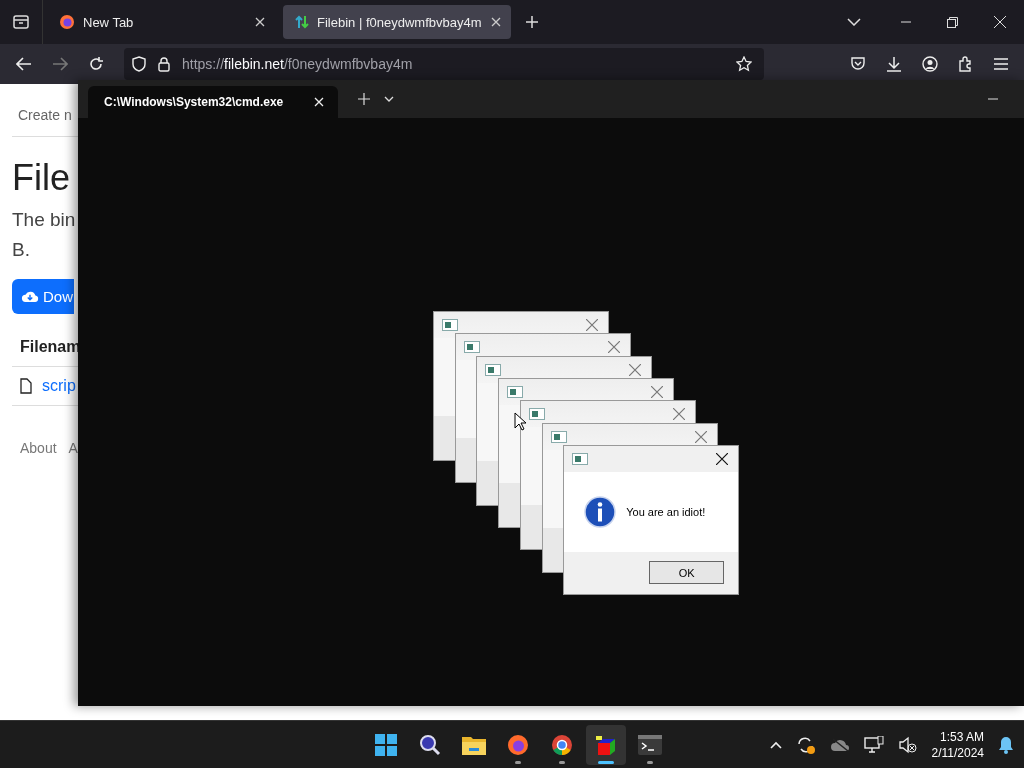 The image size is (1024, 768). Describe the element at coordinates (21, 22) in the screenshot. I see `tab-list-icon` at that location.